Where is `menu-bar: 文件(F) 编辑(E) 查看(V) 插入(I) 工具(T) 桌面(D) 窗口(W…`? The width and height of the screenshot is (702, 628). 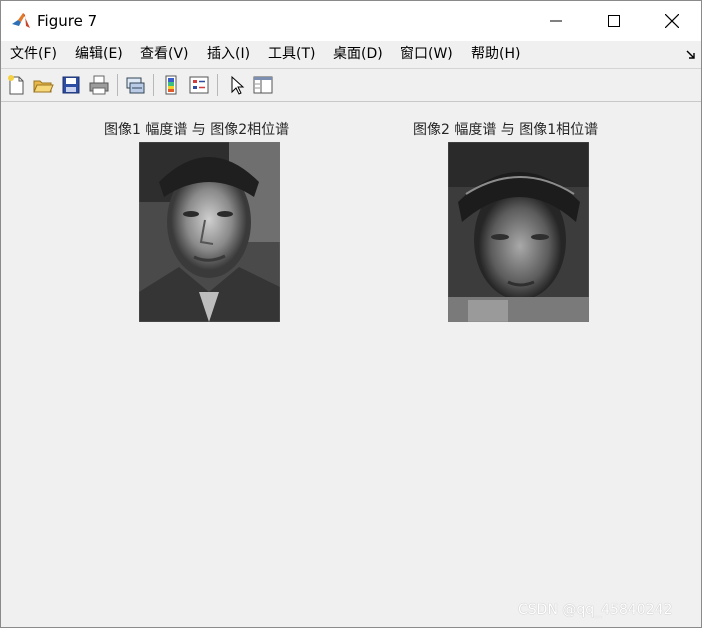 menu-bar: 文件(F) 编辑(E) 查看(V) 插入(I) 工具(T) 桌面(D) 窗口(W… is located at coordinates (351, 54).